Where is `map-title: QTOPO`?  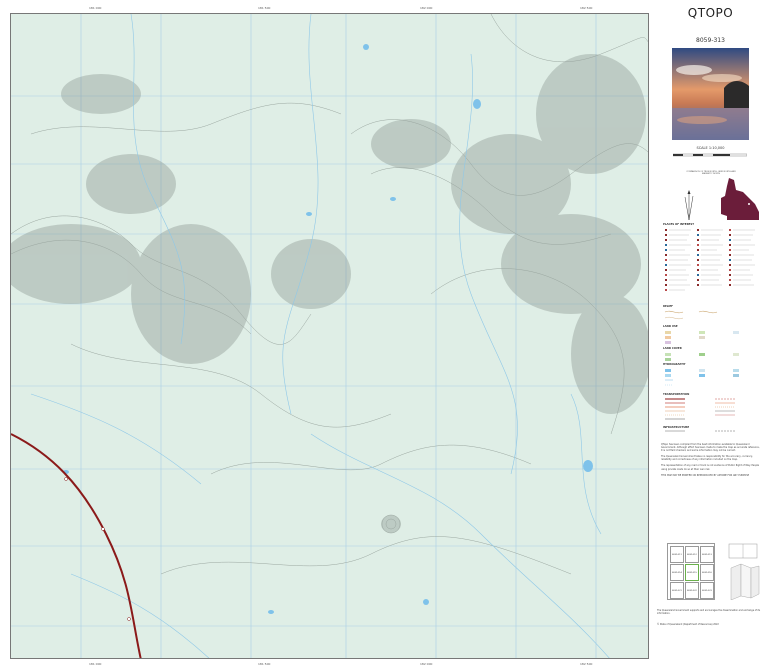
map-title: QTOPO is located at coordinates (710, 13).